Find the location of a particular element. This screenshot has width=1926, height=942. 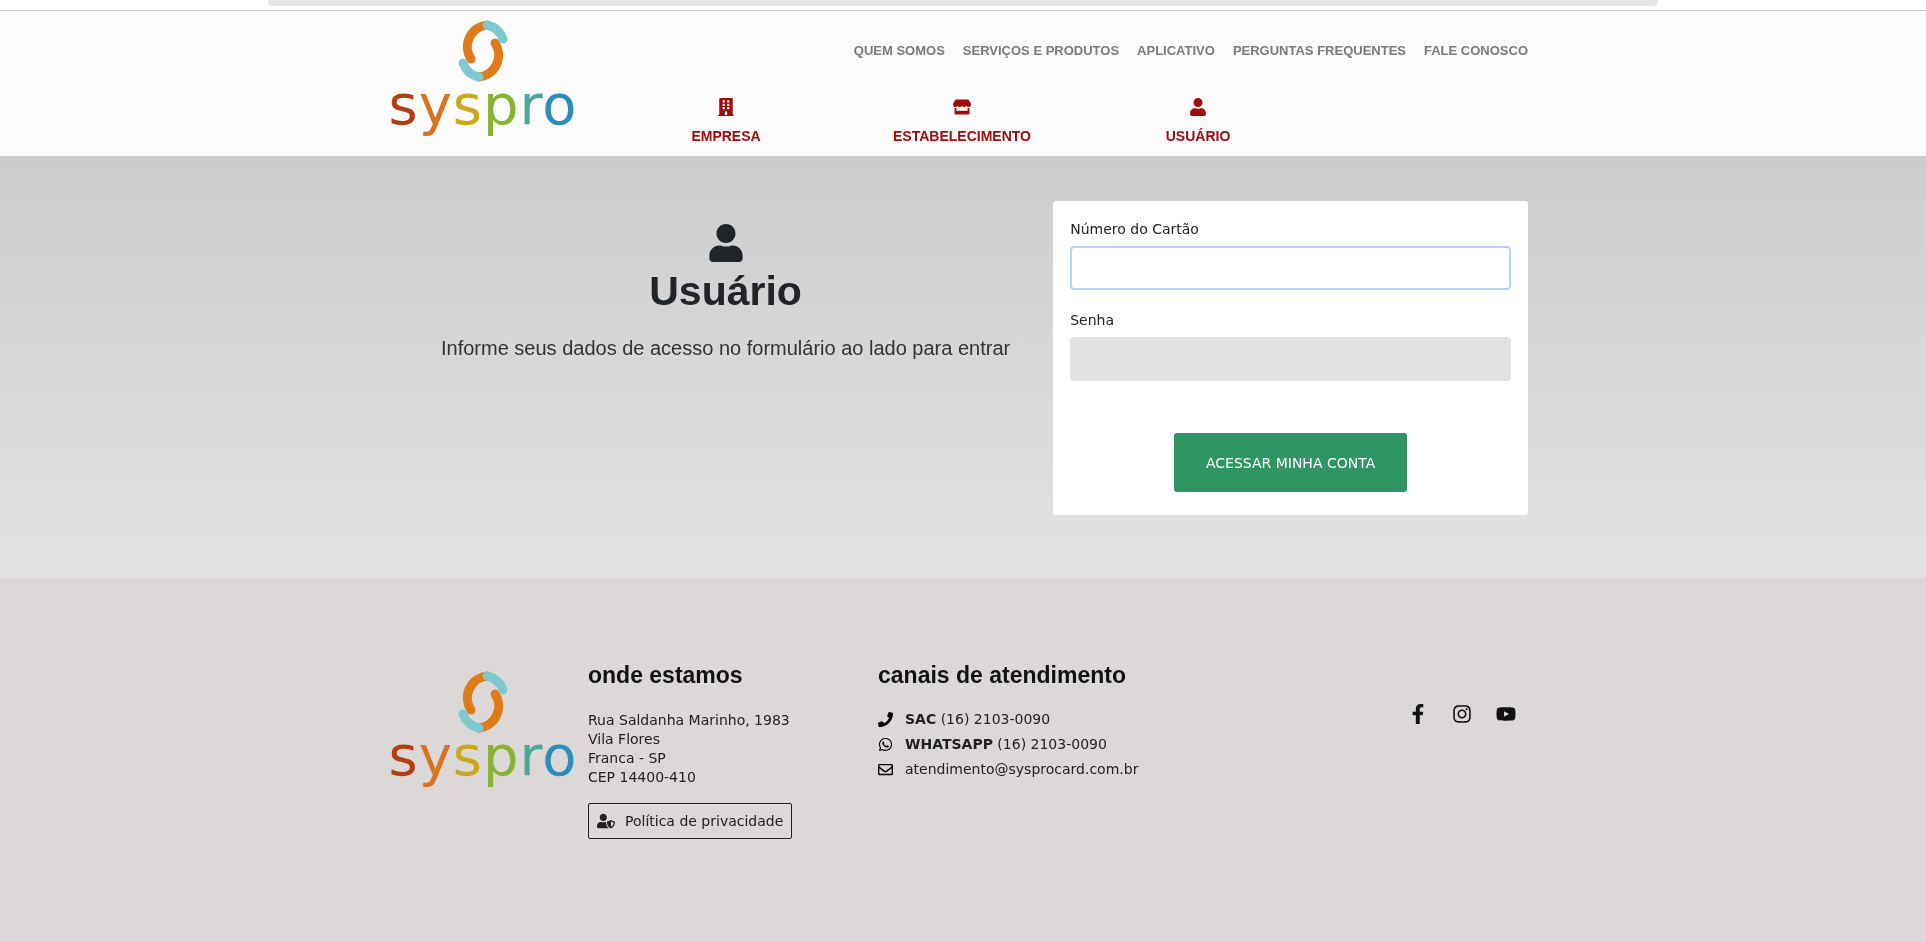

contact-text: atendimento@sysprocard.com.br is located at coordinates (1022, 769).